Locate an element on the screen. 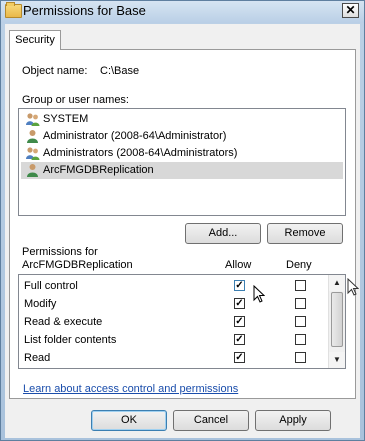 Image resolution: width=365 pixels, height=441 pixels. permission-row: Full control ✓ is located at coordinates (174, 287).